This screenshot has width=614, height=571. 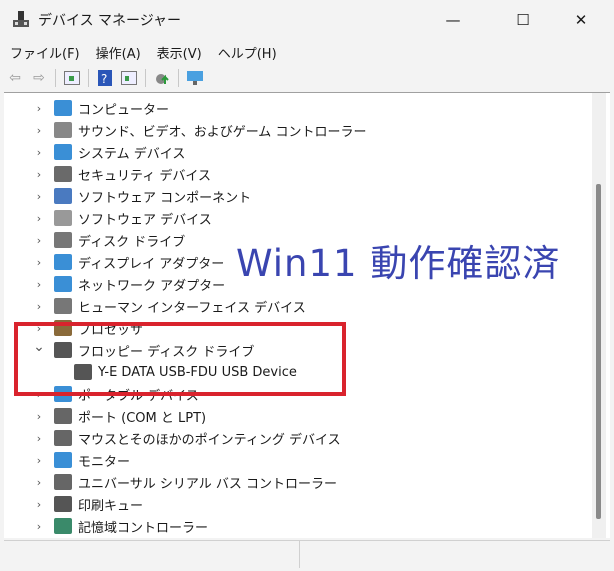 I want to click on tree-item-label: コンピューター, so click(x=124, y=110).